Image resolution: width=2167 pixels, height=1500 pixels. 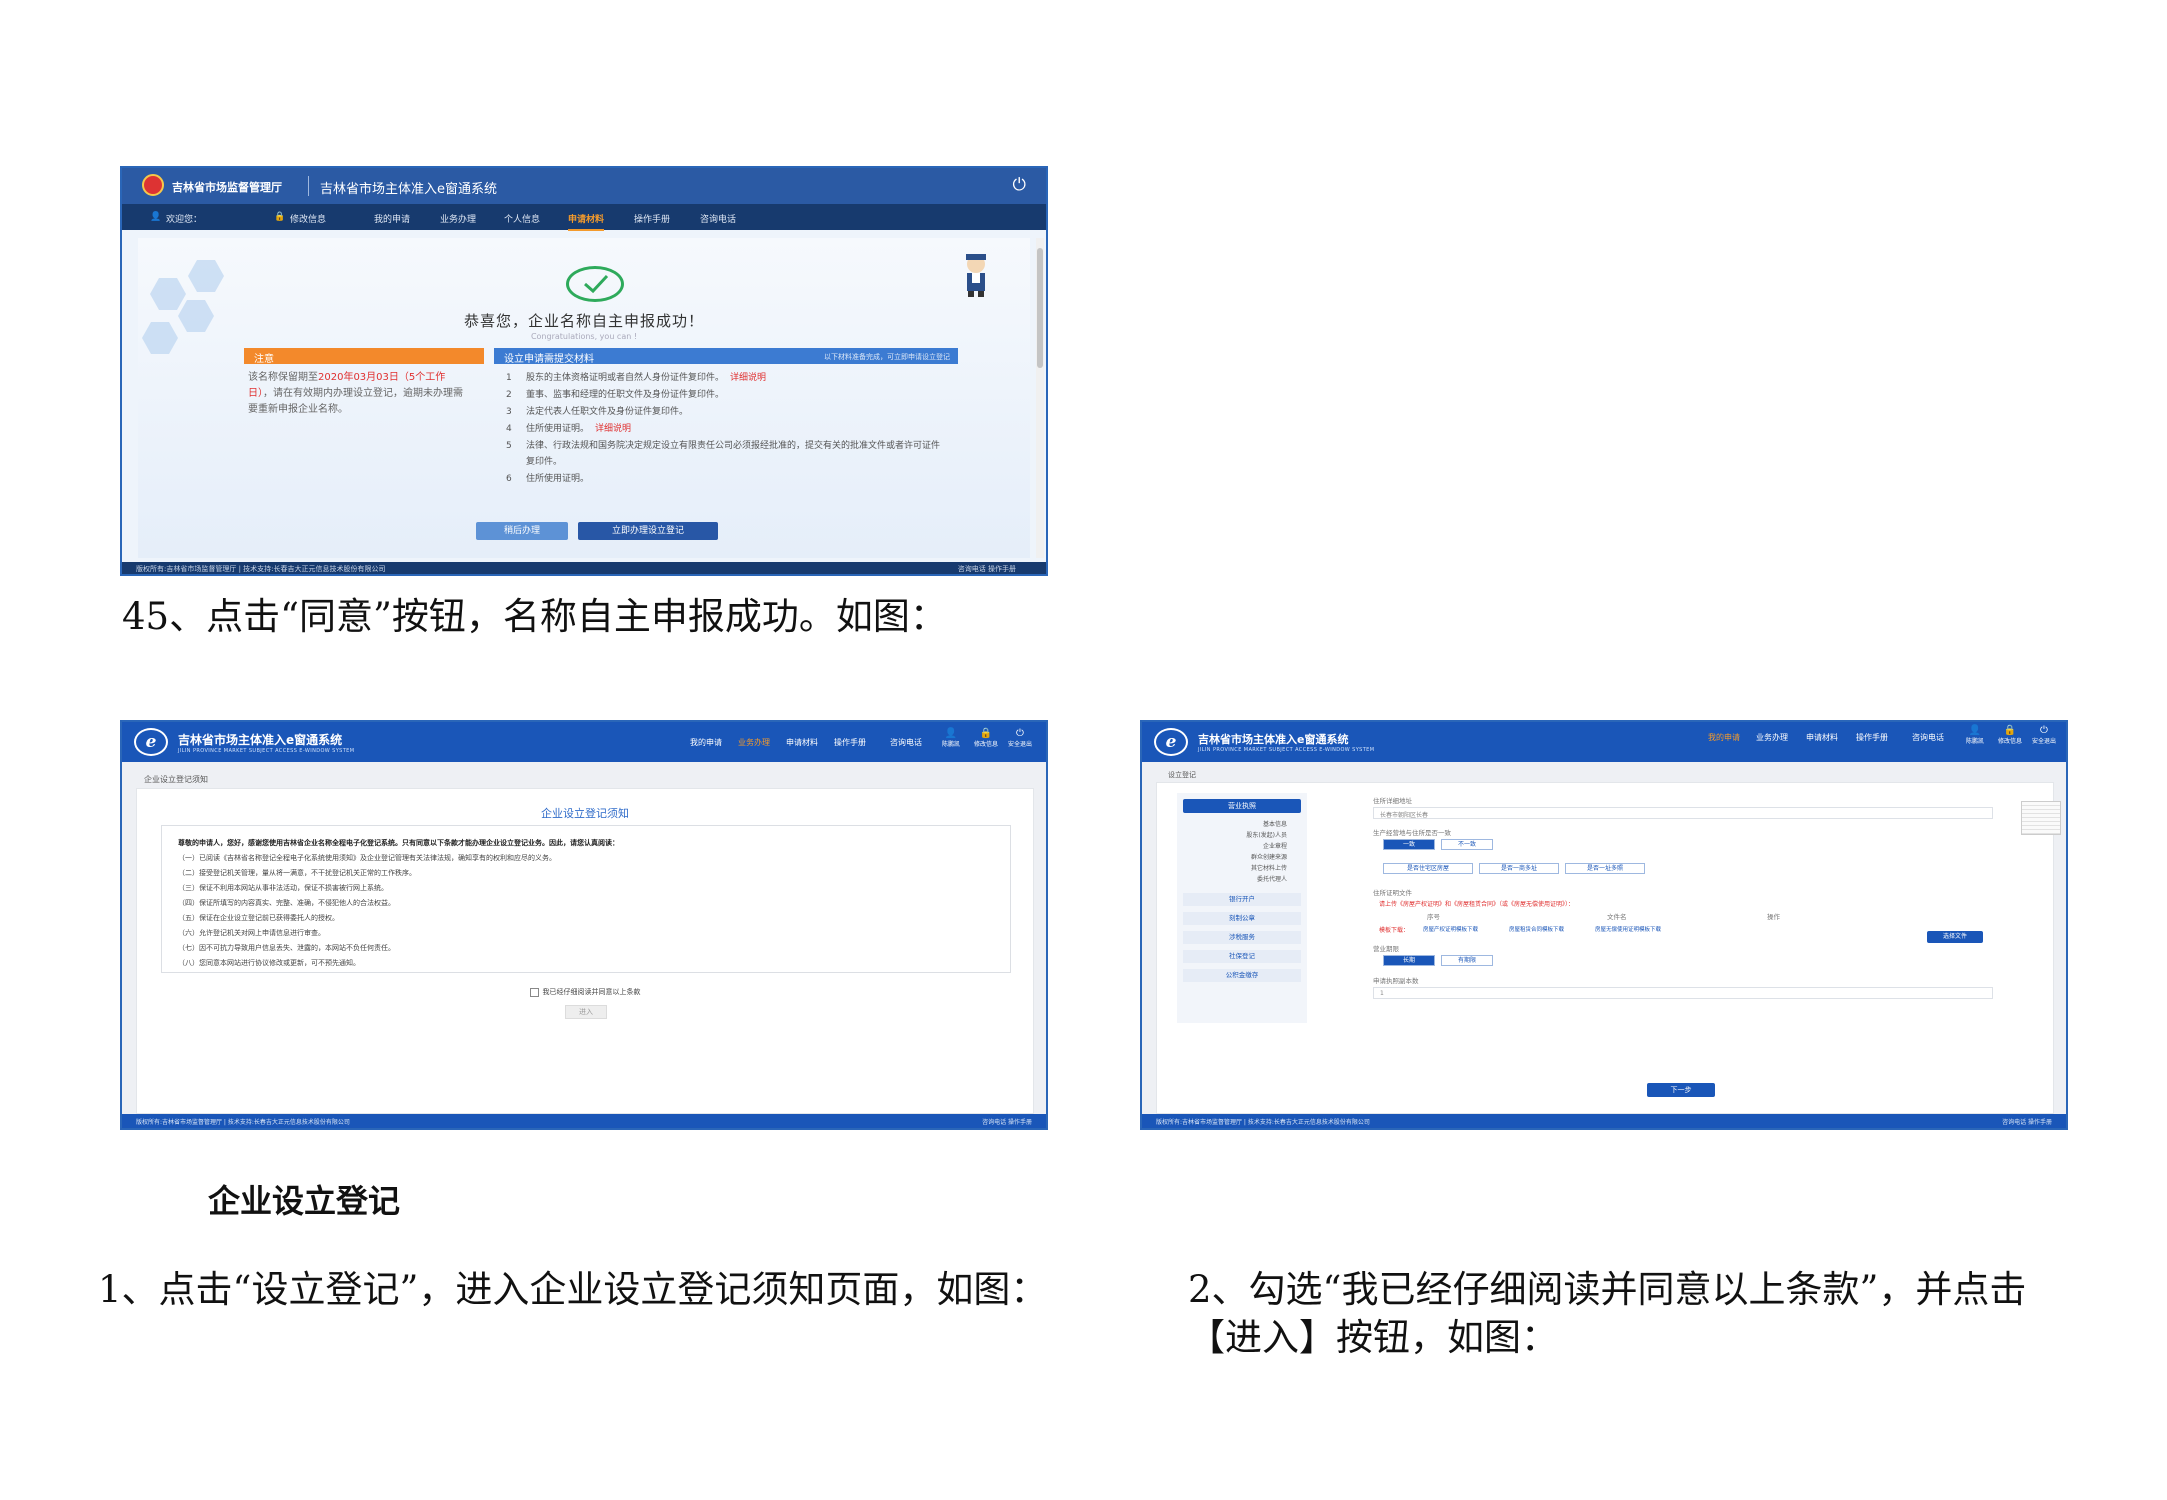 I want to click on list-item: 1 股东的主体资格证明或者自然人身份证件复印件。 详细说明, so click(x=726, y=378).